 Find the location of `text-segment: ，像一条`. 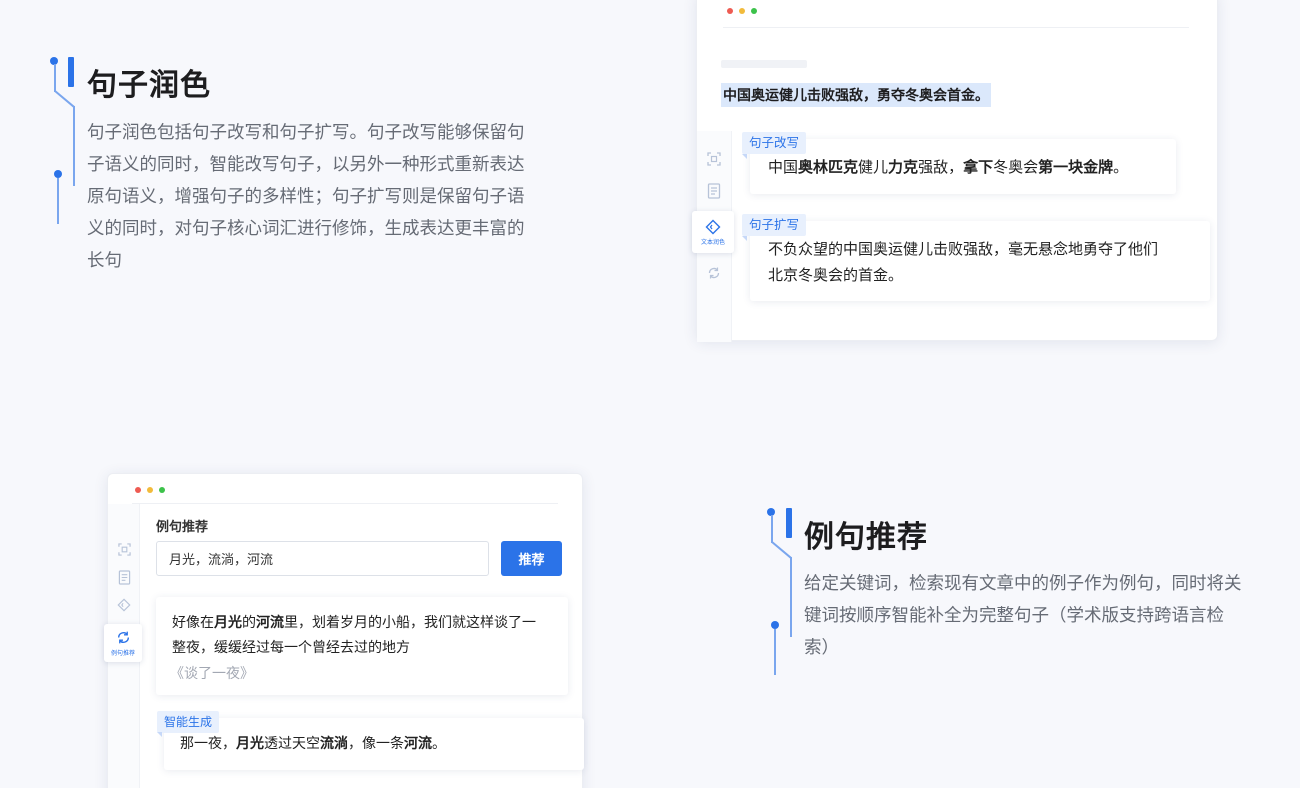

text-segment: ，像一条 is located at coordinates (376, 744).